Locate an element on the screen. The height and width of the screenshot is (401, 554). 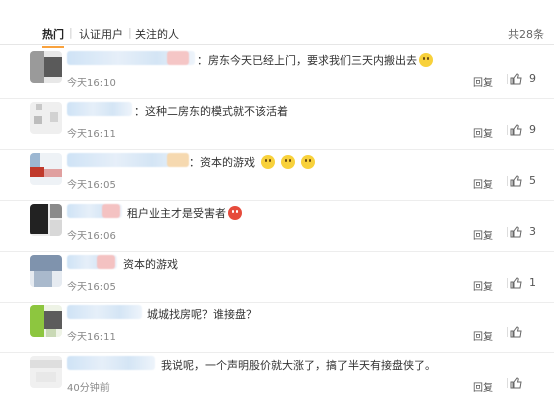
comment-item: 资本的游戏 今天16:05 回复 1 is located at coordinates (277, 277).